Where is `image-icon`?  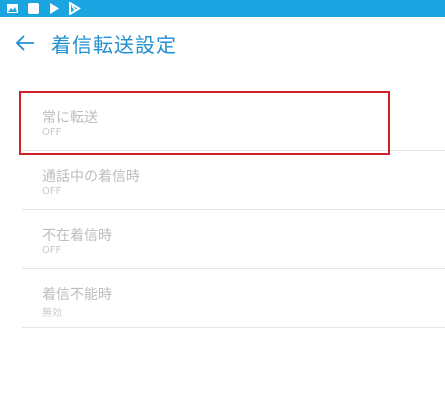 image-icon is located at coordinates (12, 8).